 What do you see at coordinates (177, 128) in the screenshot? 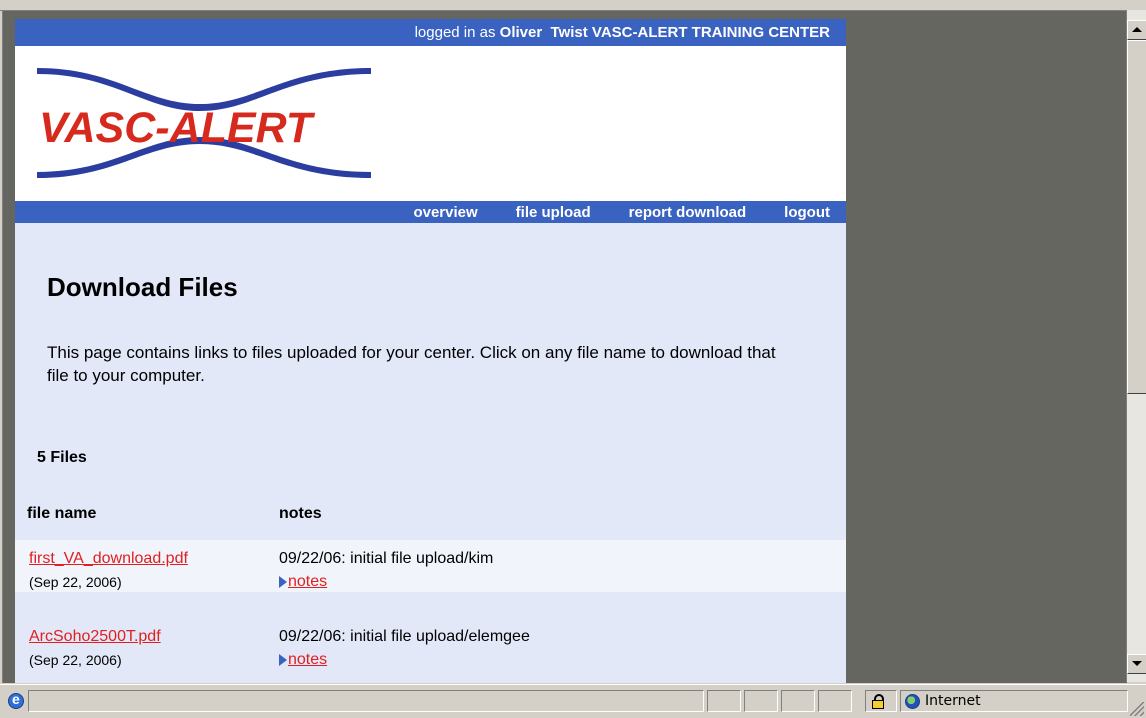
I see `logo-text: VASC-ALERT` at bounding box center [177, 128].